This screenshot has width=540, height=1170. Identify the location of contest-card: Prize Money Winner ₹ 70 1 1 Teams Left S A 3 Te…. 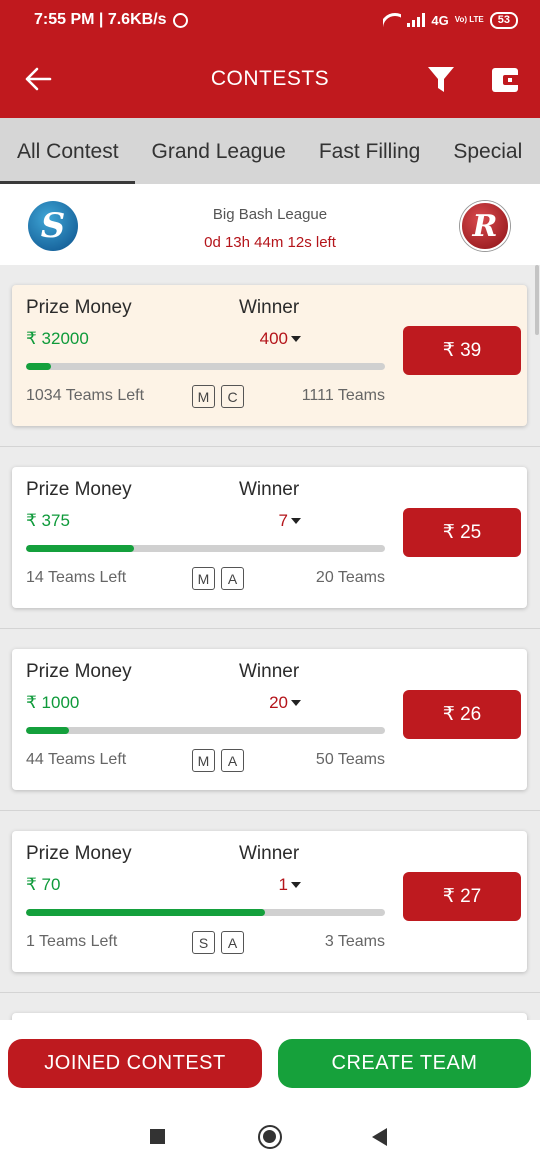
(269, 901).